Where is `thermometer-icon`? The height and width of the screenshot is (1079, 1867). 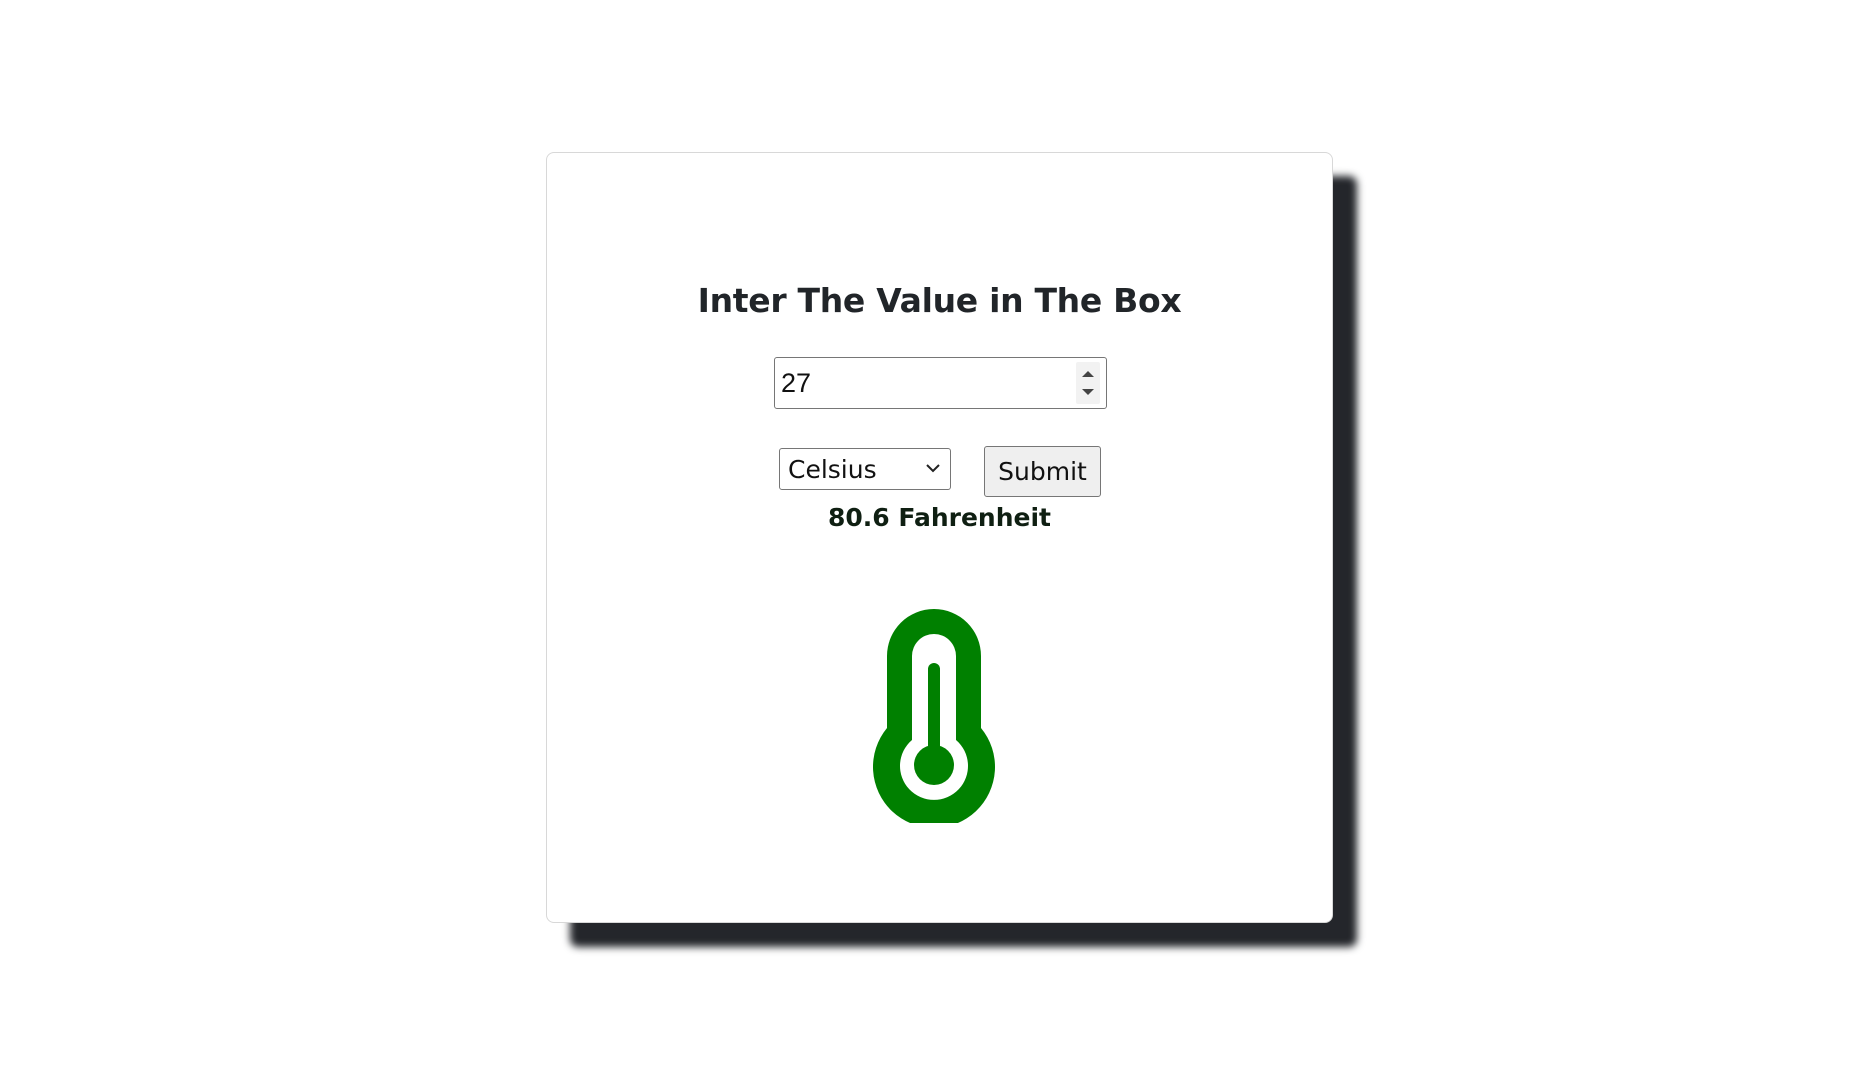 thermometer-icon is located at coordinates (934, 716).